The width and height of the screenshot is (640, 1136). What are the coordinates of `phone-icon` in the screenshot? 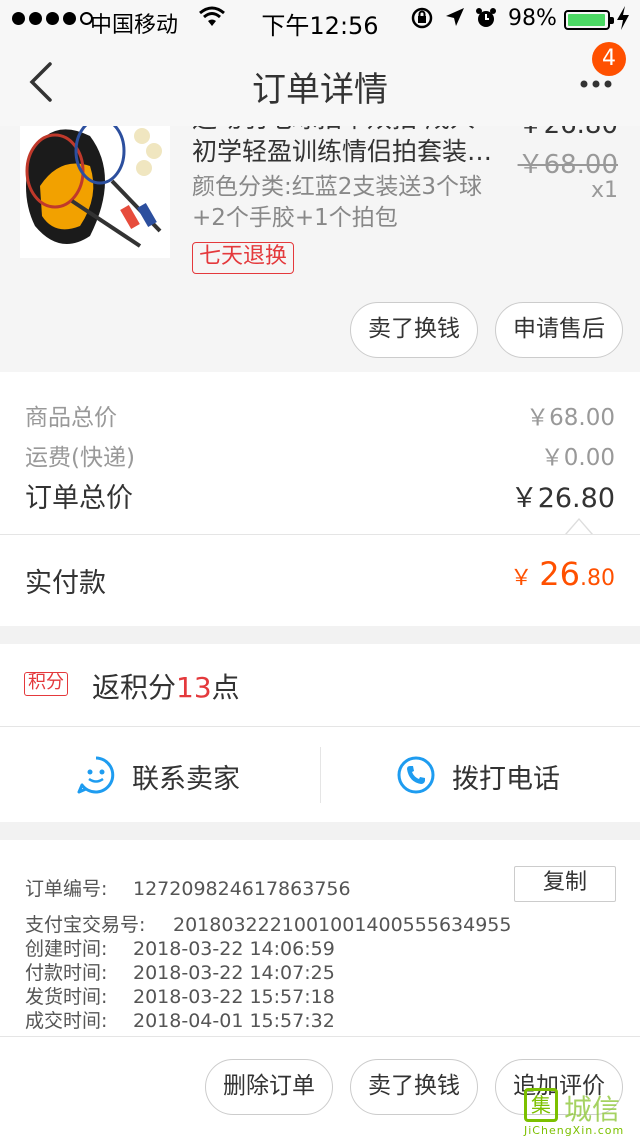 It's located at (416, 775).